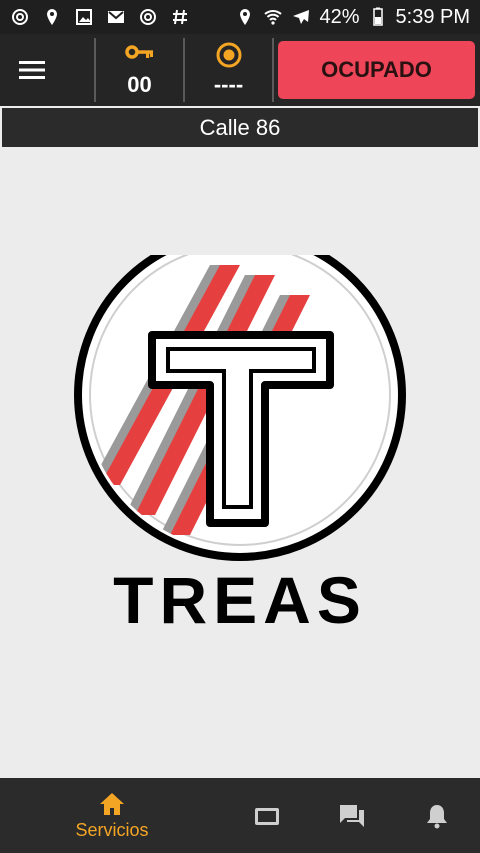 This screenshot has height=853, width=480. I want to click on nav-servicios: Servicios, so click(112, 815).